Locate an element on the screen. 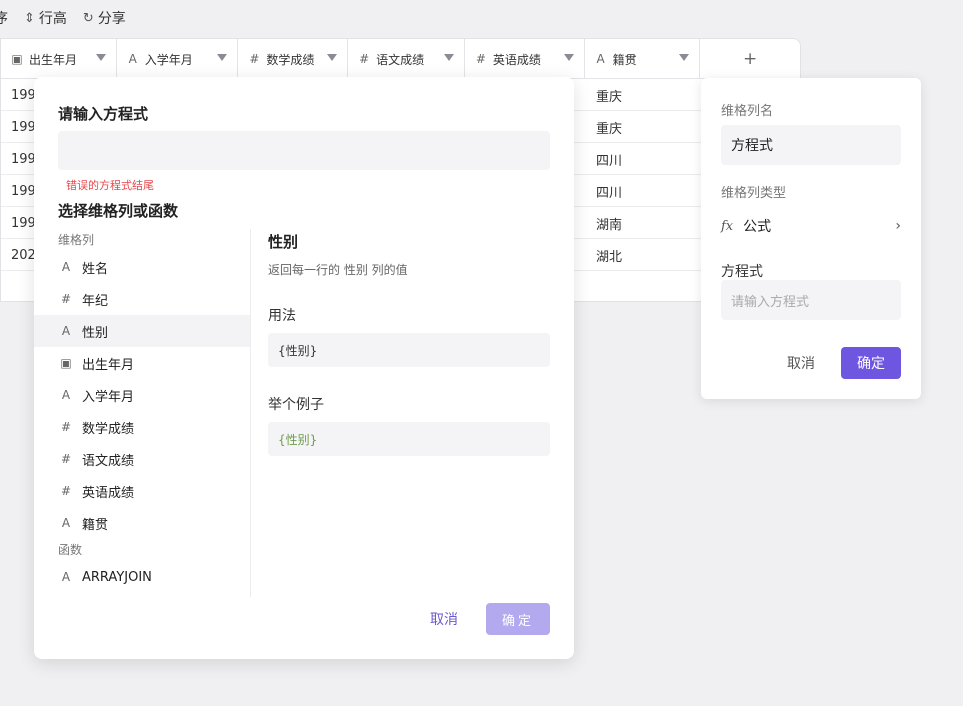  column-header-math: # 数学成绩 is located at coordinates (293, 59).